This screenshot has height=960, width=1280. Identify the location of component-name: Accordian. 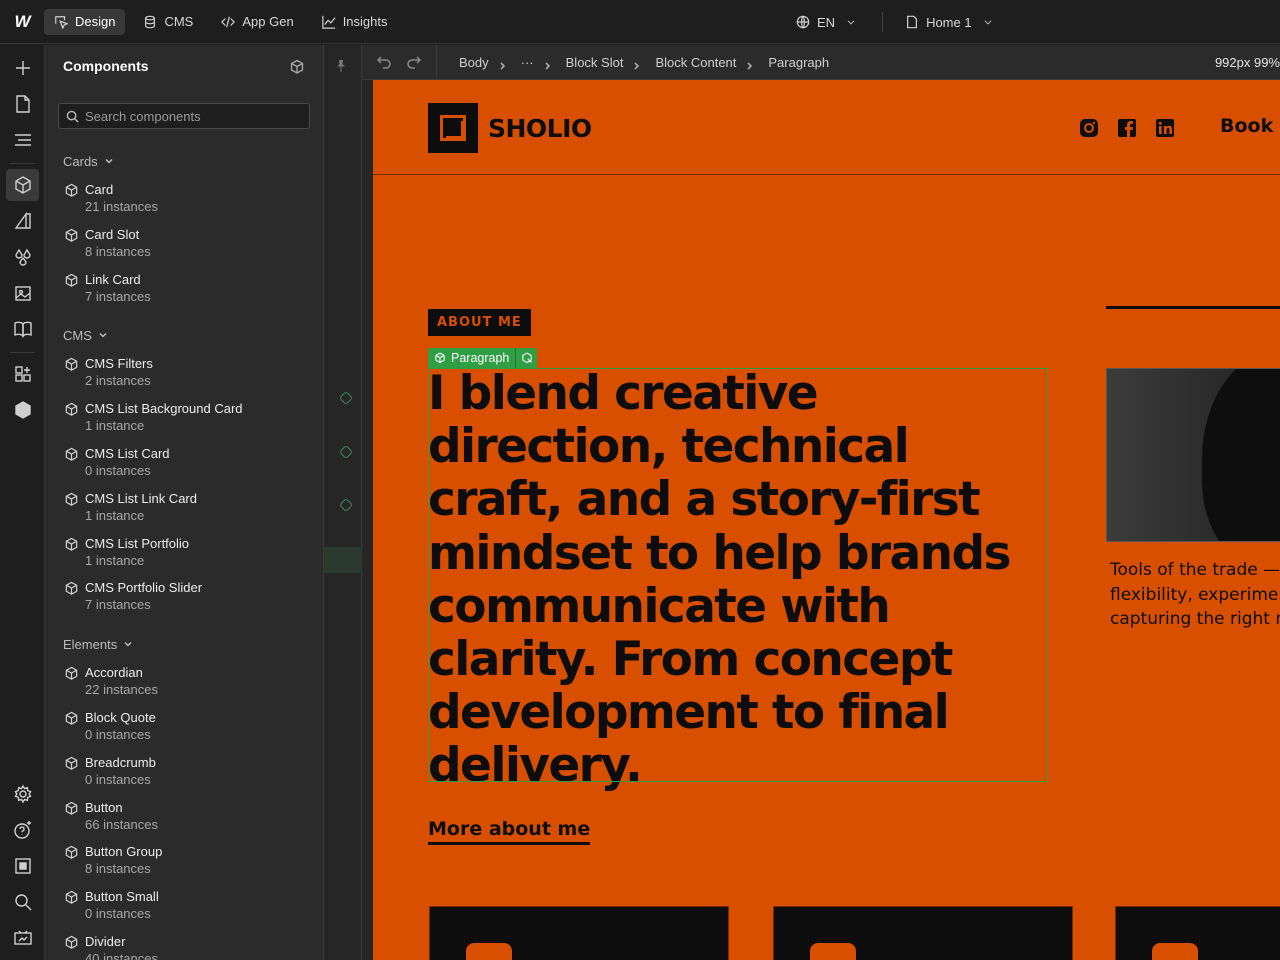
(114, 673).